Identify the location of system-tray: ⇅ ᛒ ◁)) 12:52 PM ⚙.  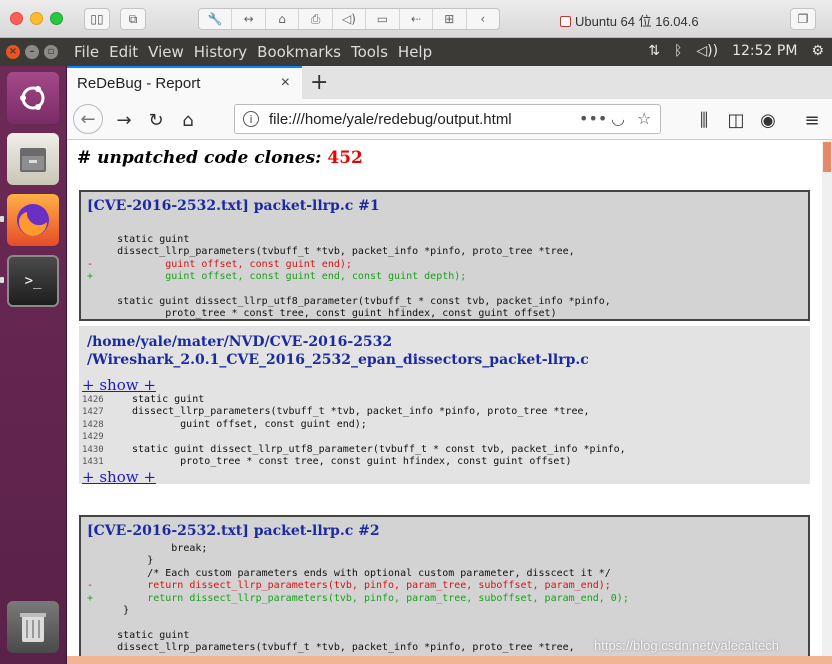
(736, 51).